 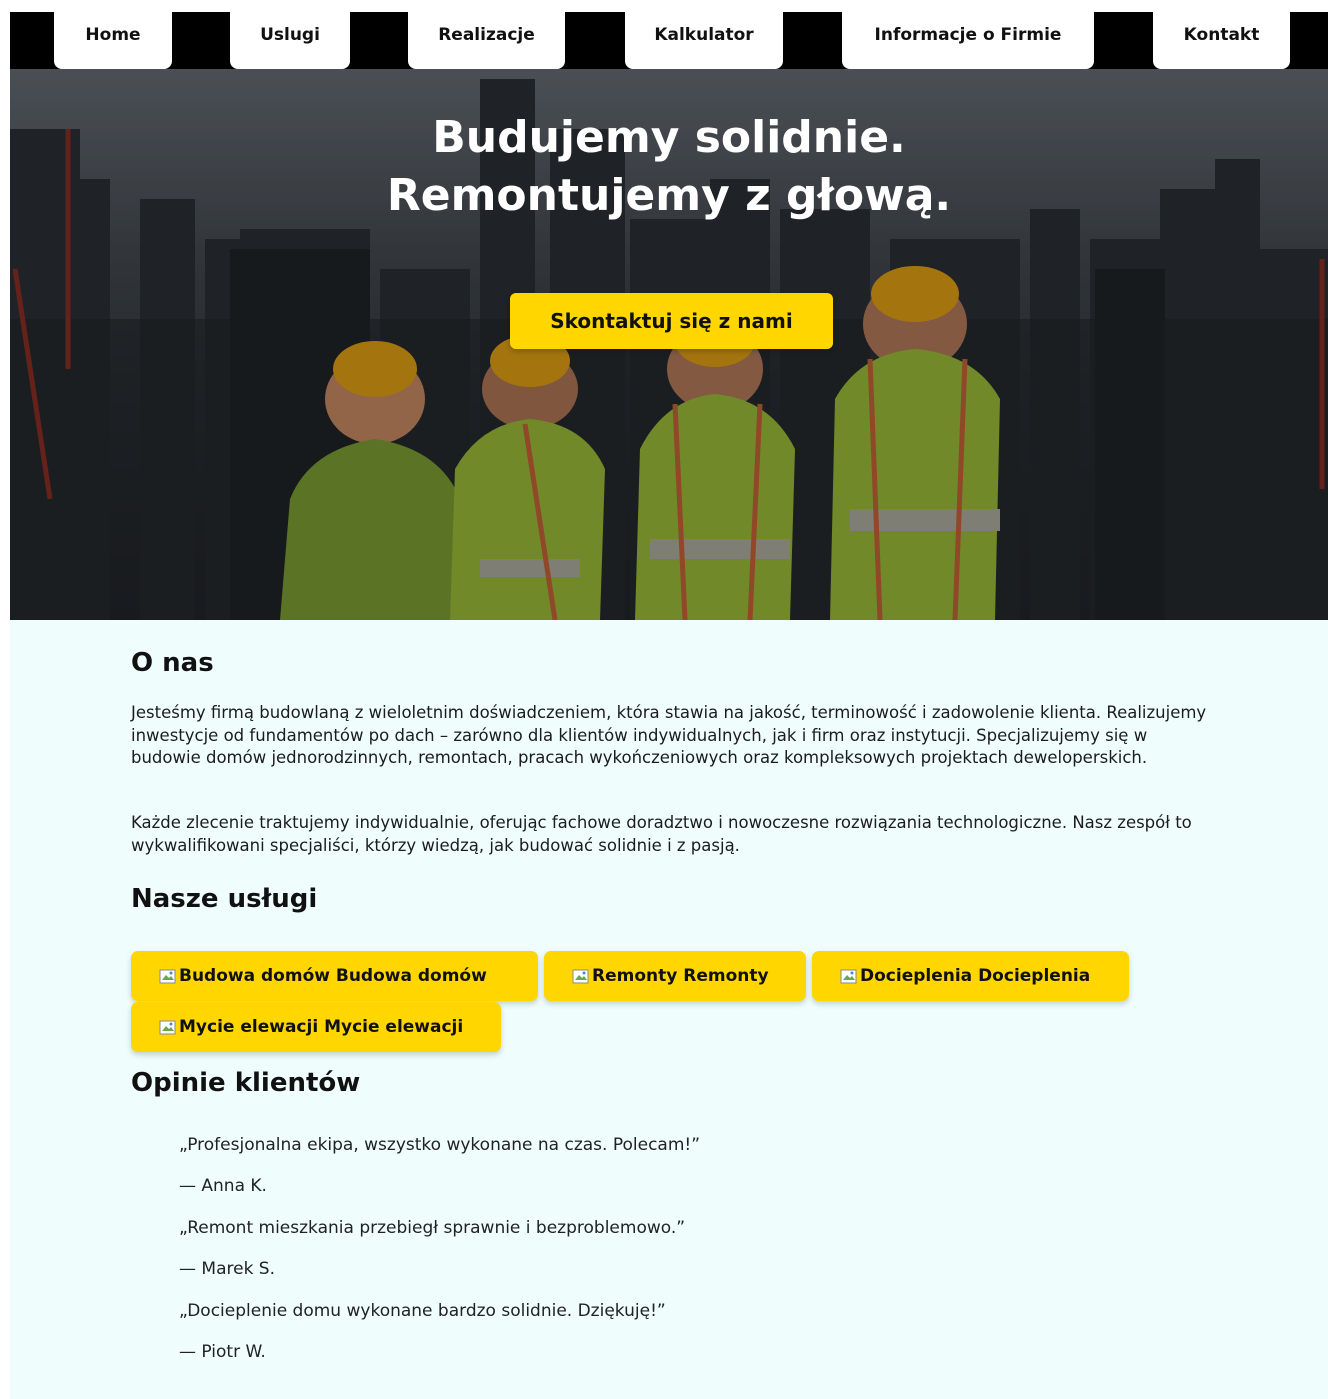 What do you see at coordinates (669, 137) in the screenshot?
I see `hero-title-line1: Budujemy solidnie.` at bounding box center [669, 137].